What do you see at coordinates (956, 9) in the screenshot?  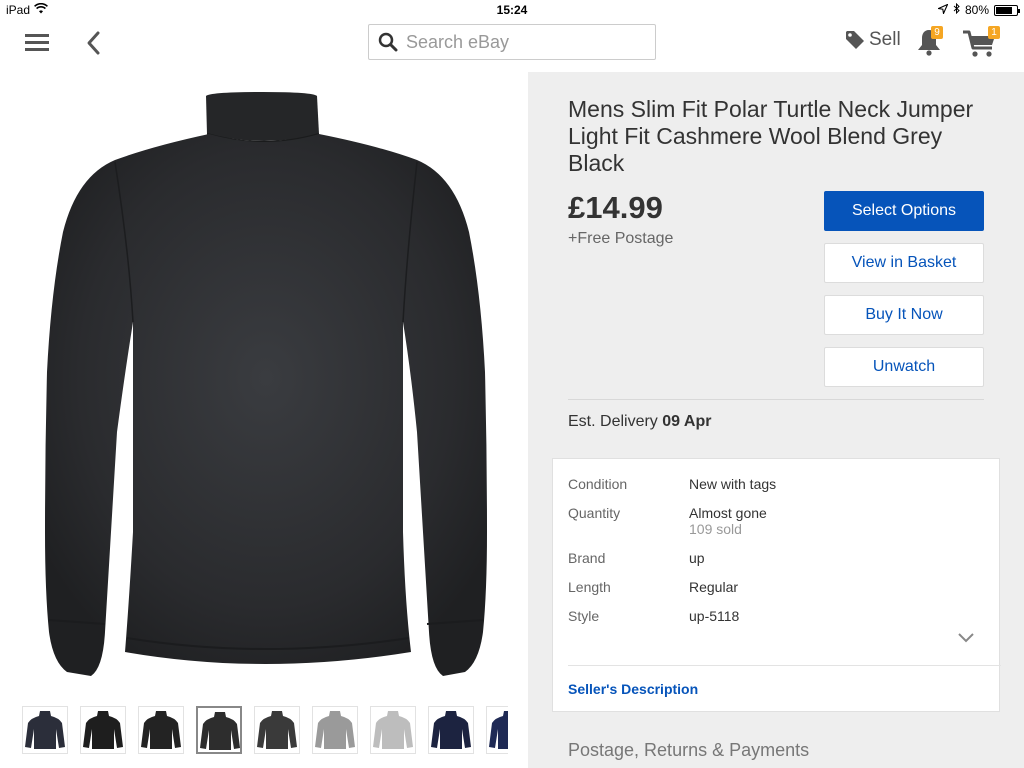 I see `bluetooth-icon` at bounding box center [956, 9].